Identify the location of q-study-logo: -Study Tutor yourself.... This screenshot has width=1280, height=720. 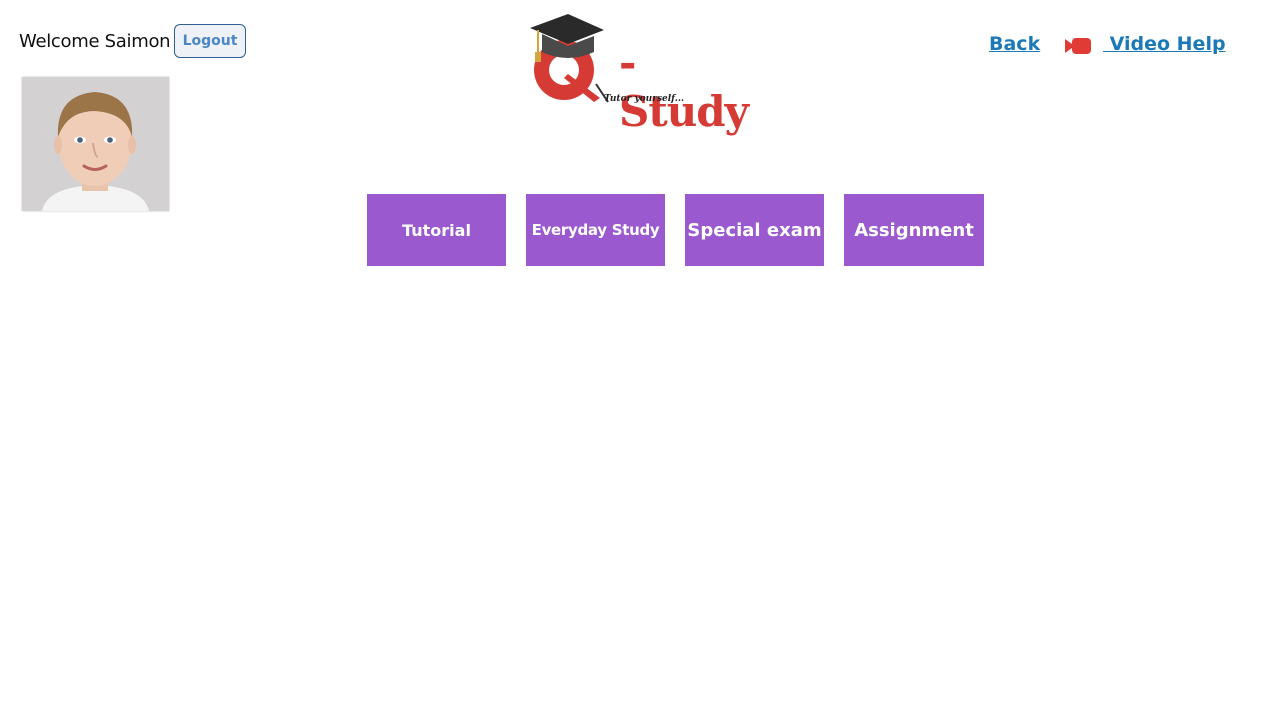
(640, 72).